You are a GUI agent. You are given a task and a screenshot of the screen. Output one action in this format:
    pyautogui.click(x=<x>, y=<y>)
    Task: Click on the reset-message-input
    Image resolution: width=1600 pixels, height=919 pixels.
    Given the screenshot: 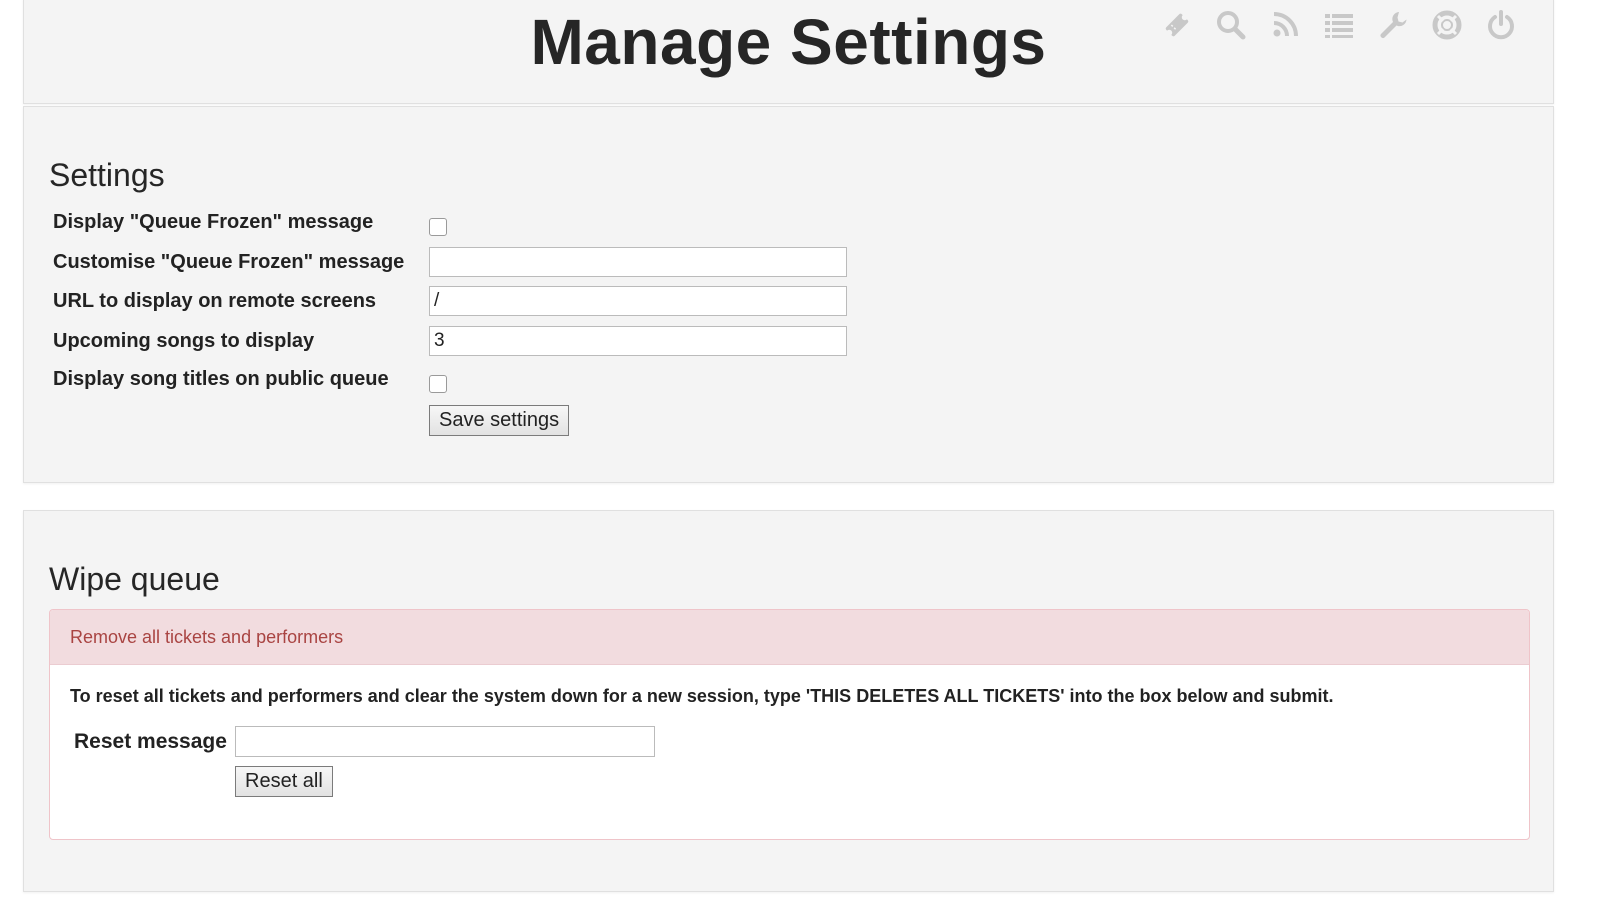 What is the action you would take?
    pyautogui.click(x=444, y=741)
    